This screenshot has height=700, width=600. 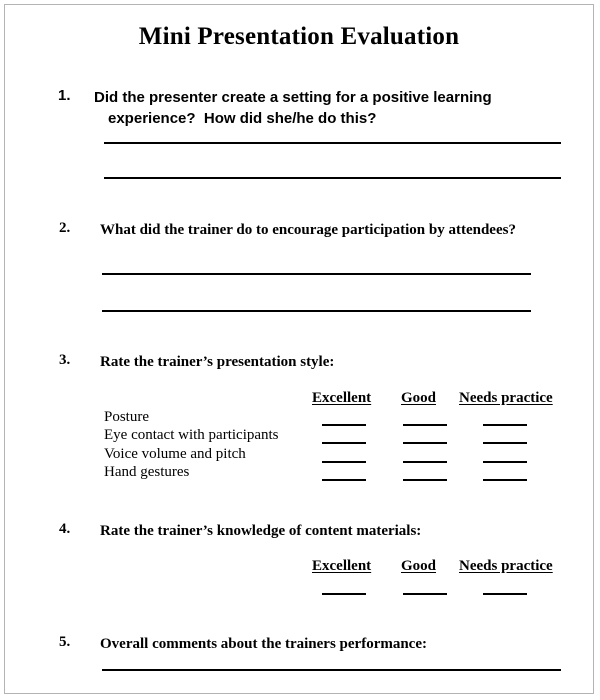 What do you see at coordinates (505, 443) in the screenshot?
I see `style-rating-blank-eye-contact-needs-practice` at bounding box center [505, 443].